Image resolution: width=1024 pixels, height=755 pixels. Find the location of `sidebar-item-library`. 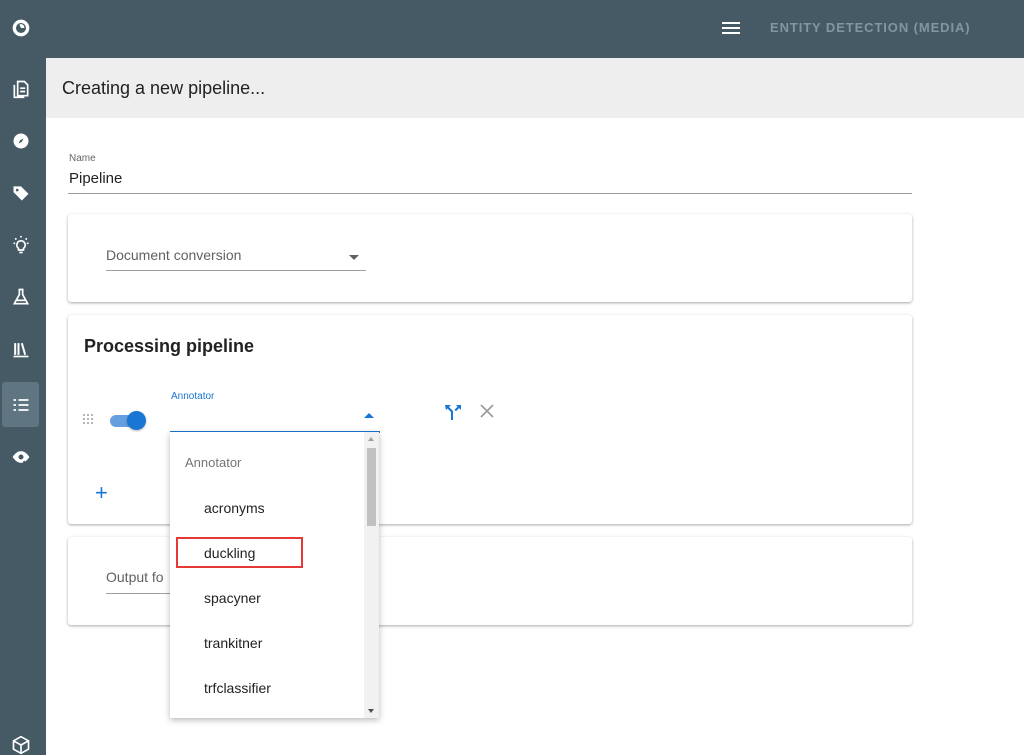

sidebar-item-library is located at coordinates (20, 348).